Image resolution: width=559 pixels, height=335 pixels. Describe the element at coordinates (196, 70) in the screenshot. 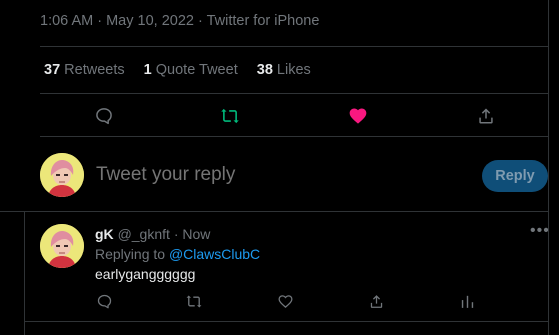

I see `quote-tweets-label: Quote Tweet` at that location.